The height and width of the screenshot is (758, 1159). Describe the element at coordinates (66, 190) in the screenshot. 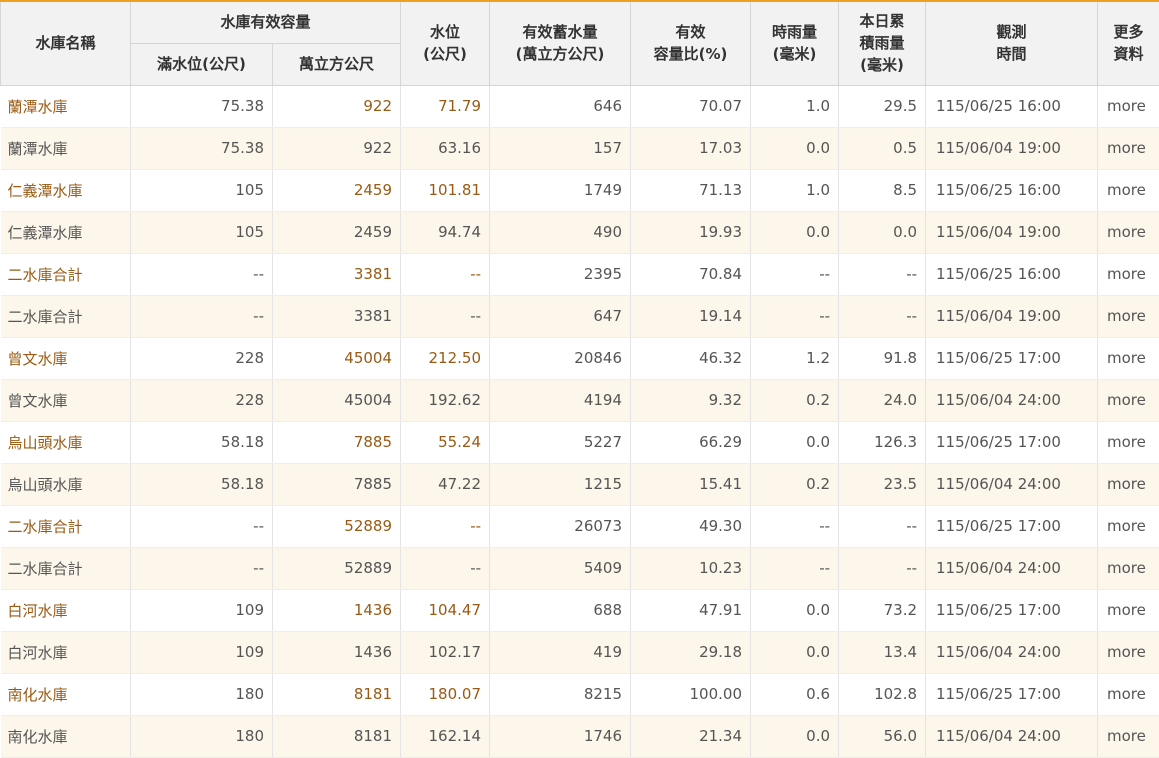

I see `reservoir-name-link: 仁義潭水庫` at that location.